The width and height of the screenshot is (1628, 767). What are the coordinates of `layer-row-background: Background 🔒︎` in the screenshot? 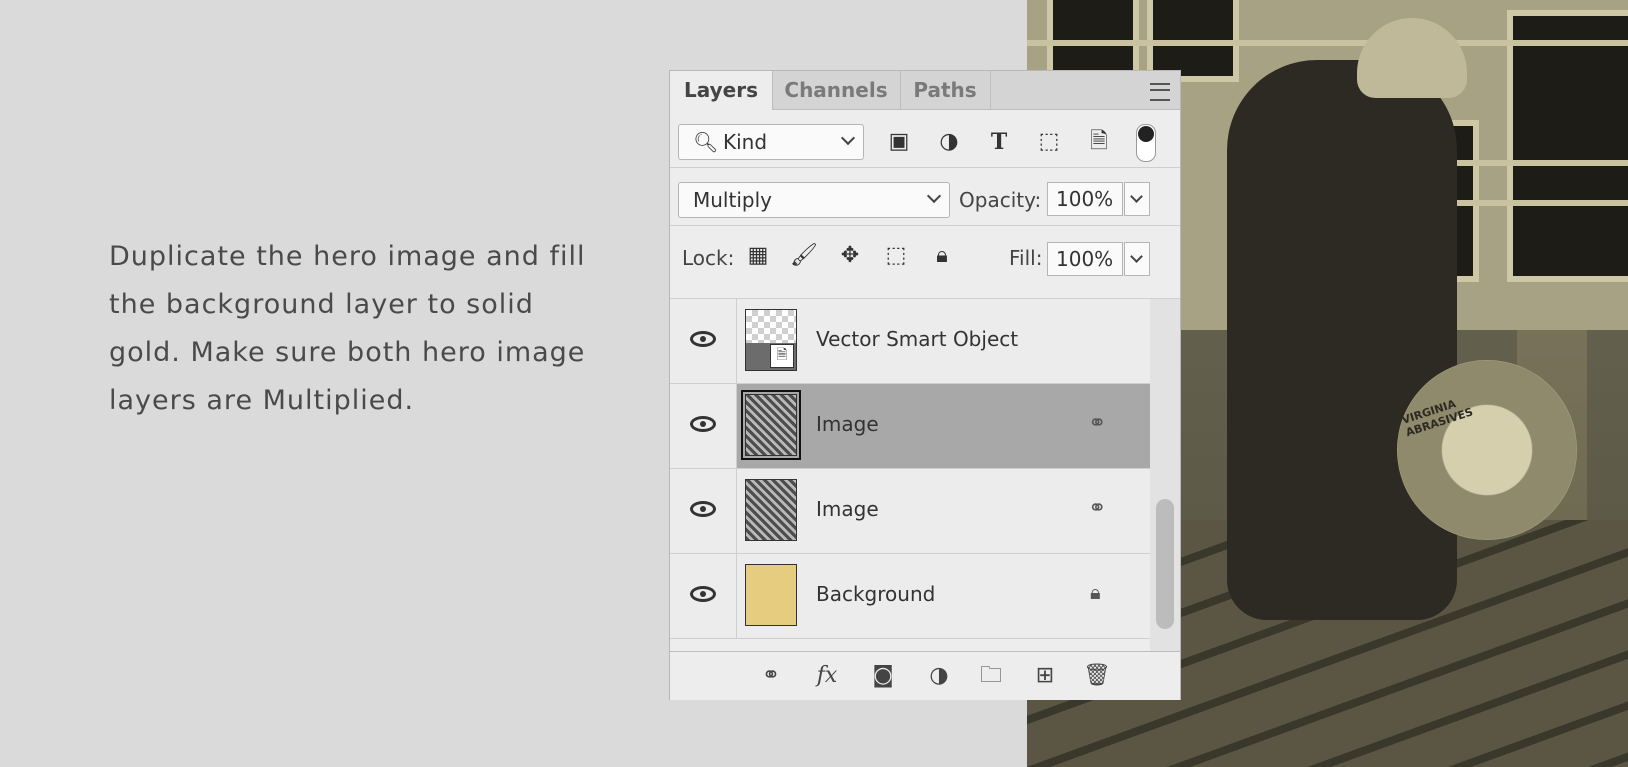 It's located at (910, 596).